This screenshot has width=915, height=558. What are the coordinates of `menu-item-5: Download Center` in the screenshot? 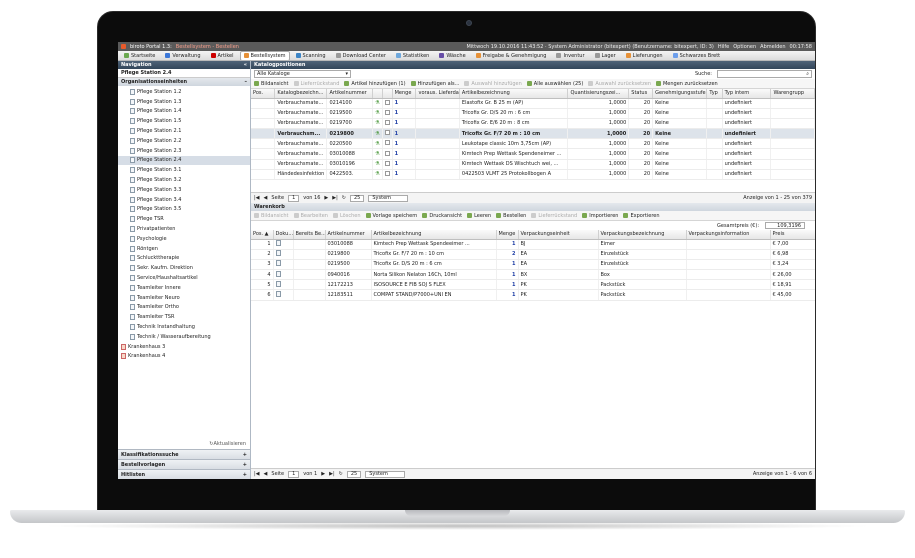 It's located at (361, 55).